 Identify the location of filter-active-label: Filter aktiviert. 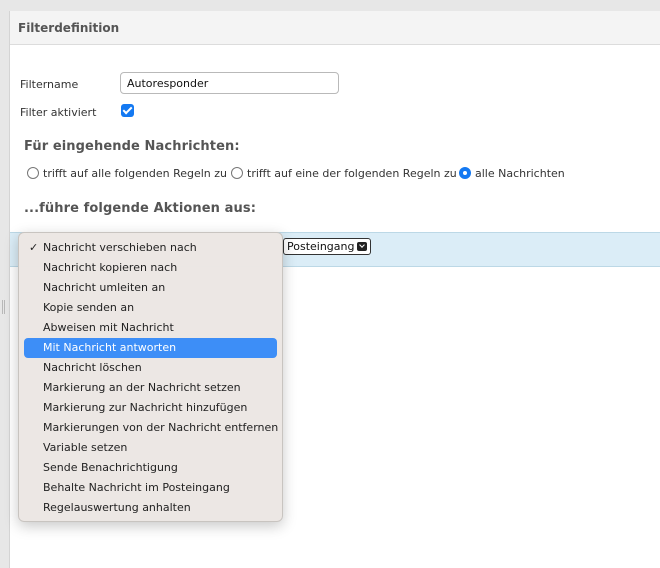
(58, 112).